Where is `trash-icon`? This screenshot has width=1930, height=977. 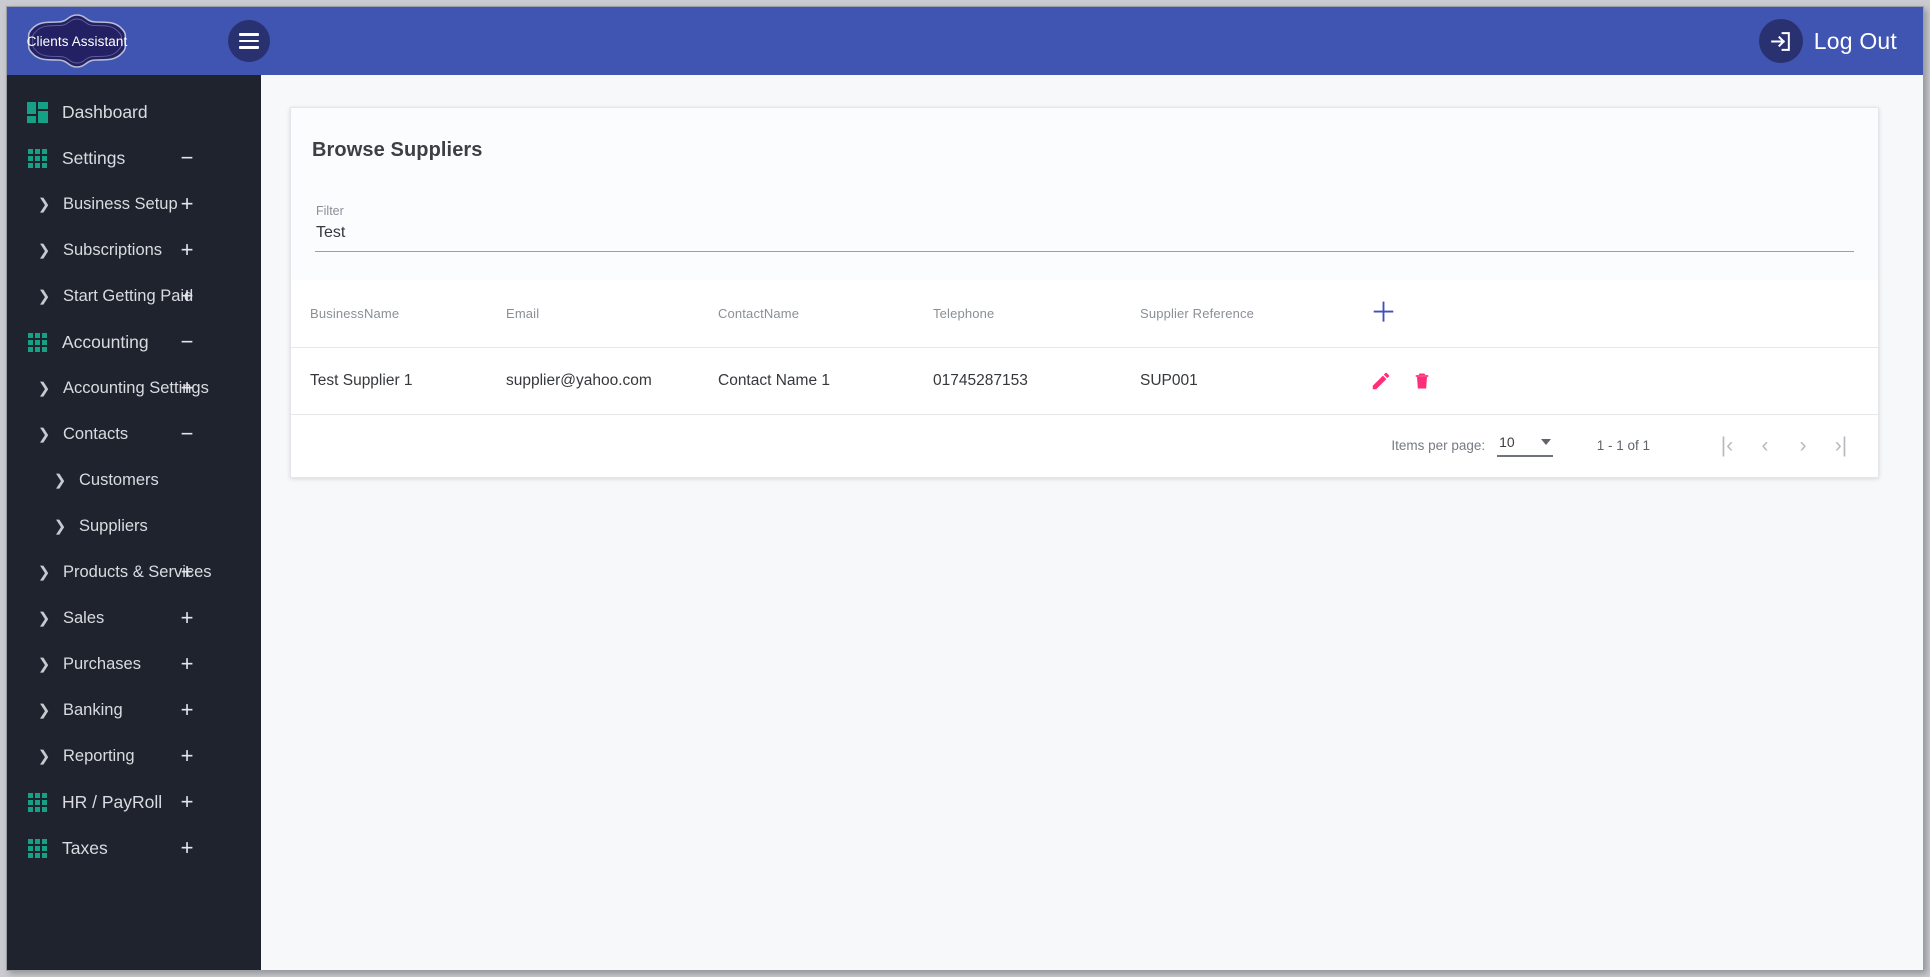 trash-icon is located at coordinates (1422, 381).